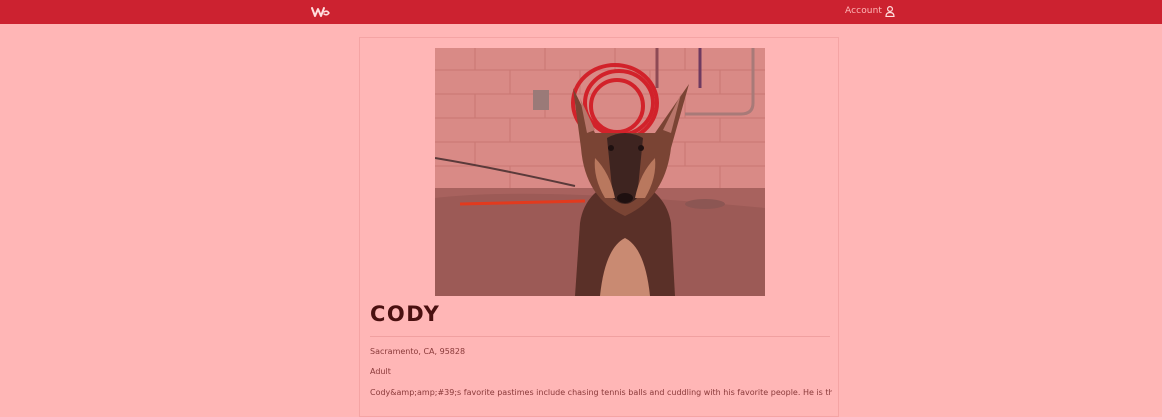  I want to click on user-icon, so click(890, 11).